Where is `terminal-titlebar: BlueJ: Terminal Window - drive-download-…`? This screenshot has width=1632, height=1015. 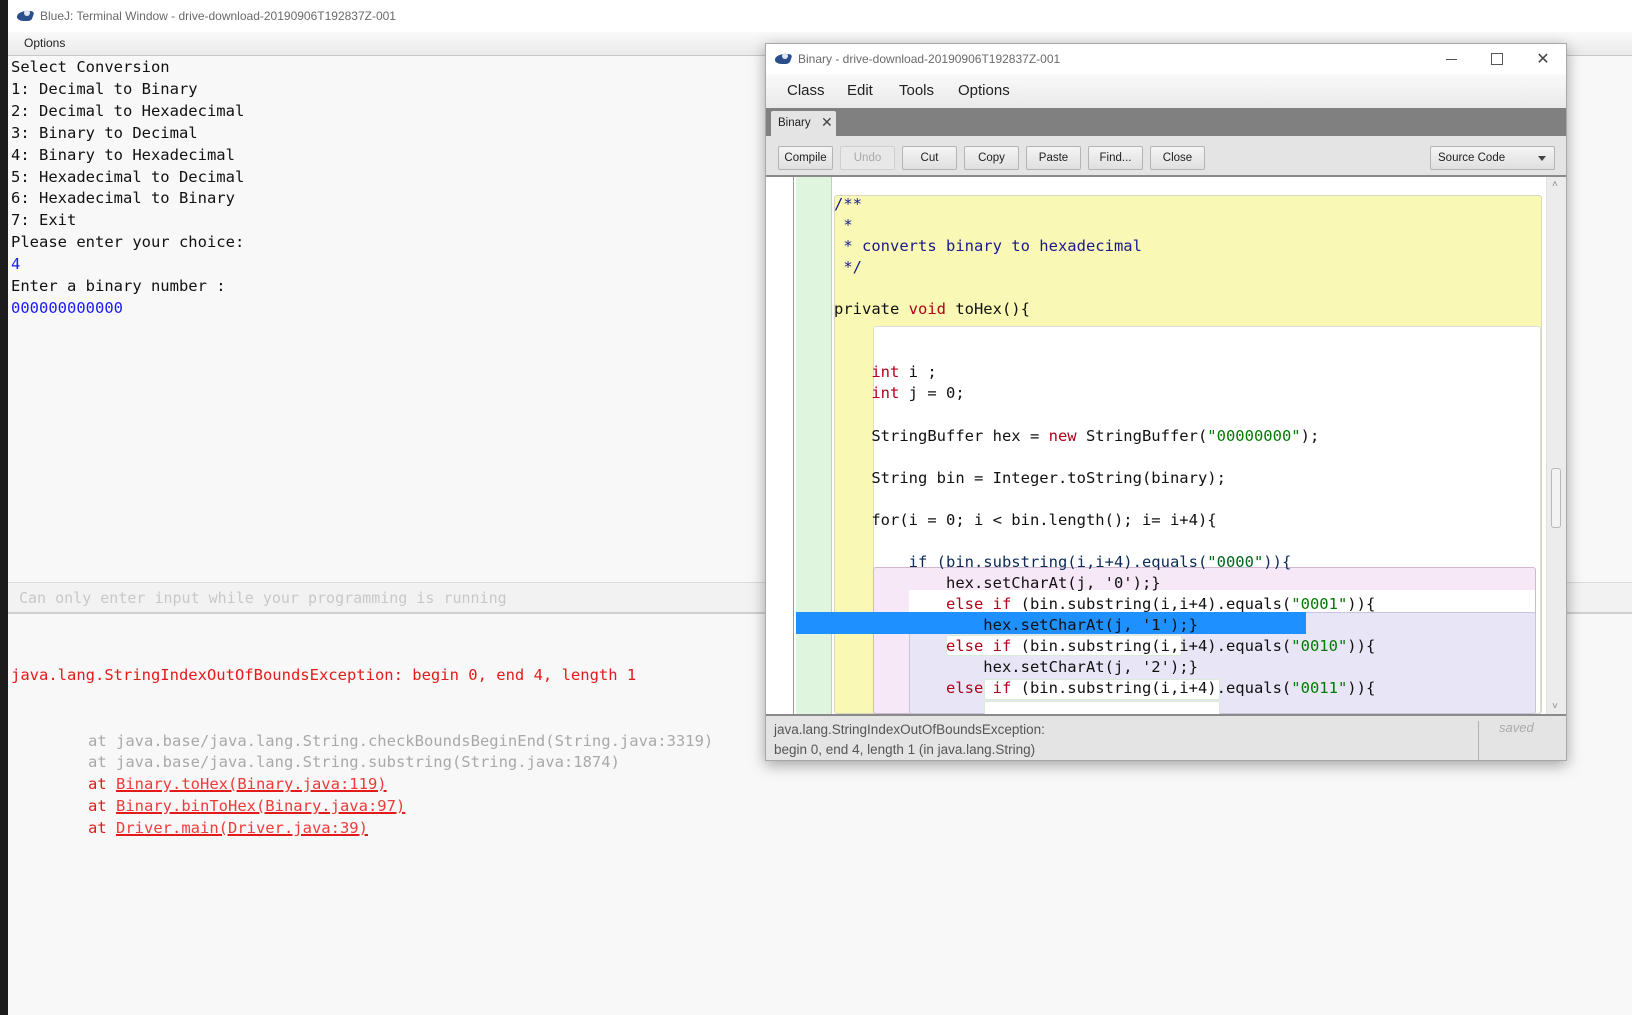 terminal-titlebar: BlueJ: Terminal Window - drive-download-… is located at coordinates (820, 16).